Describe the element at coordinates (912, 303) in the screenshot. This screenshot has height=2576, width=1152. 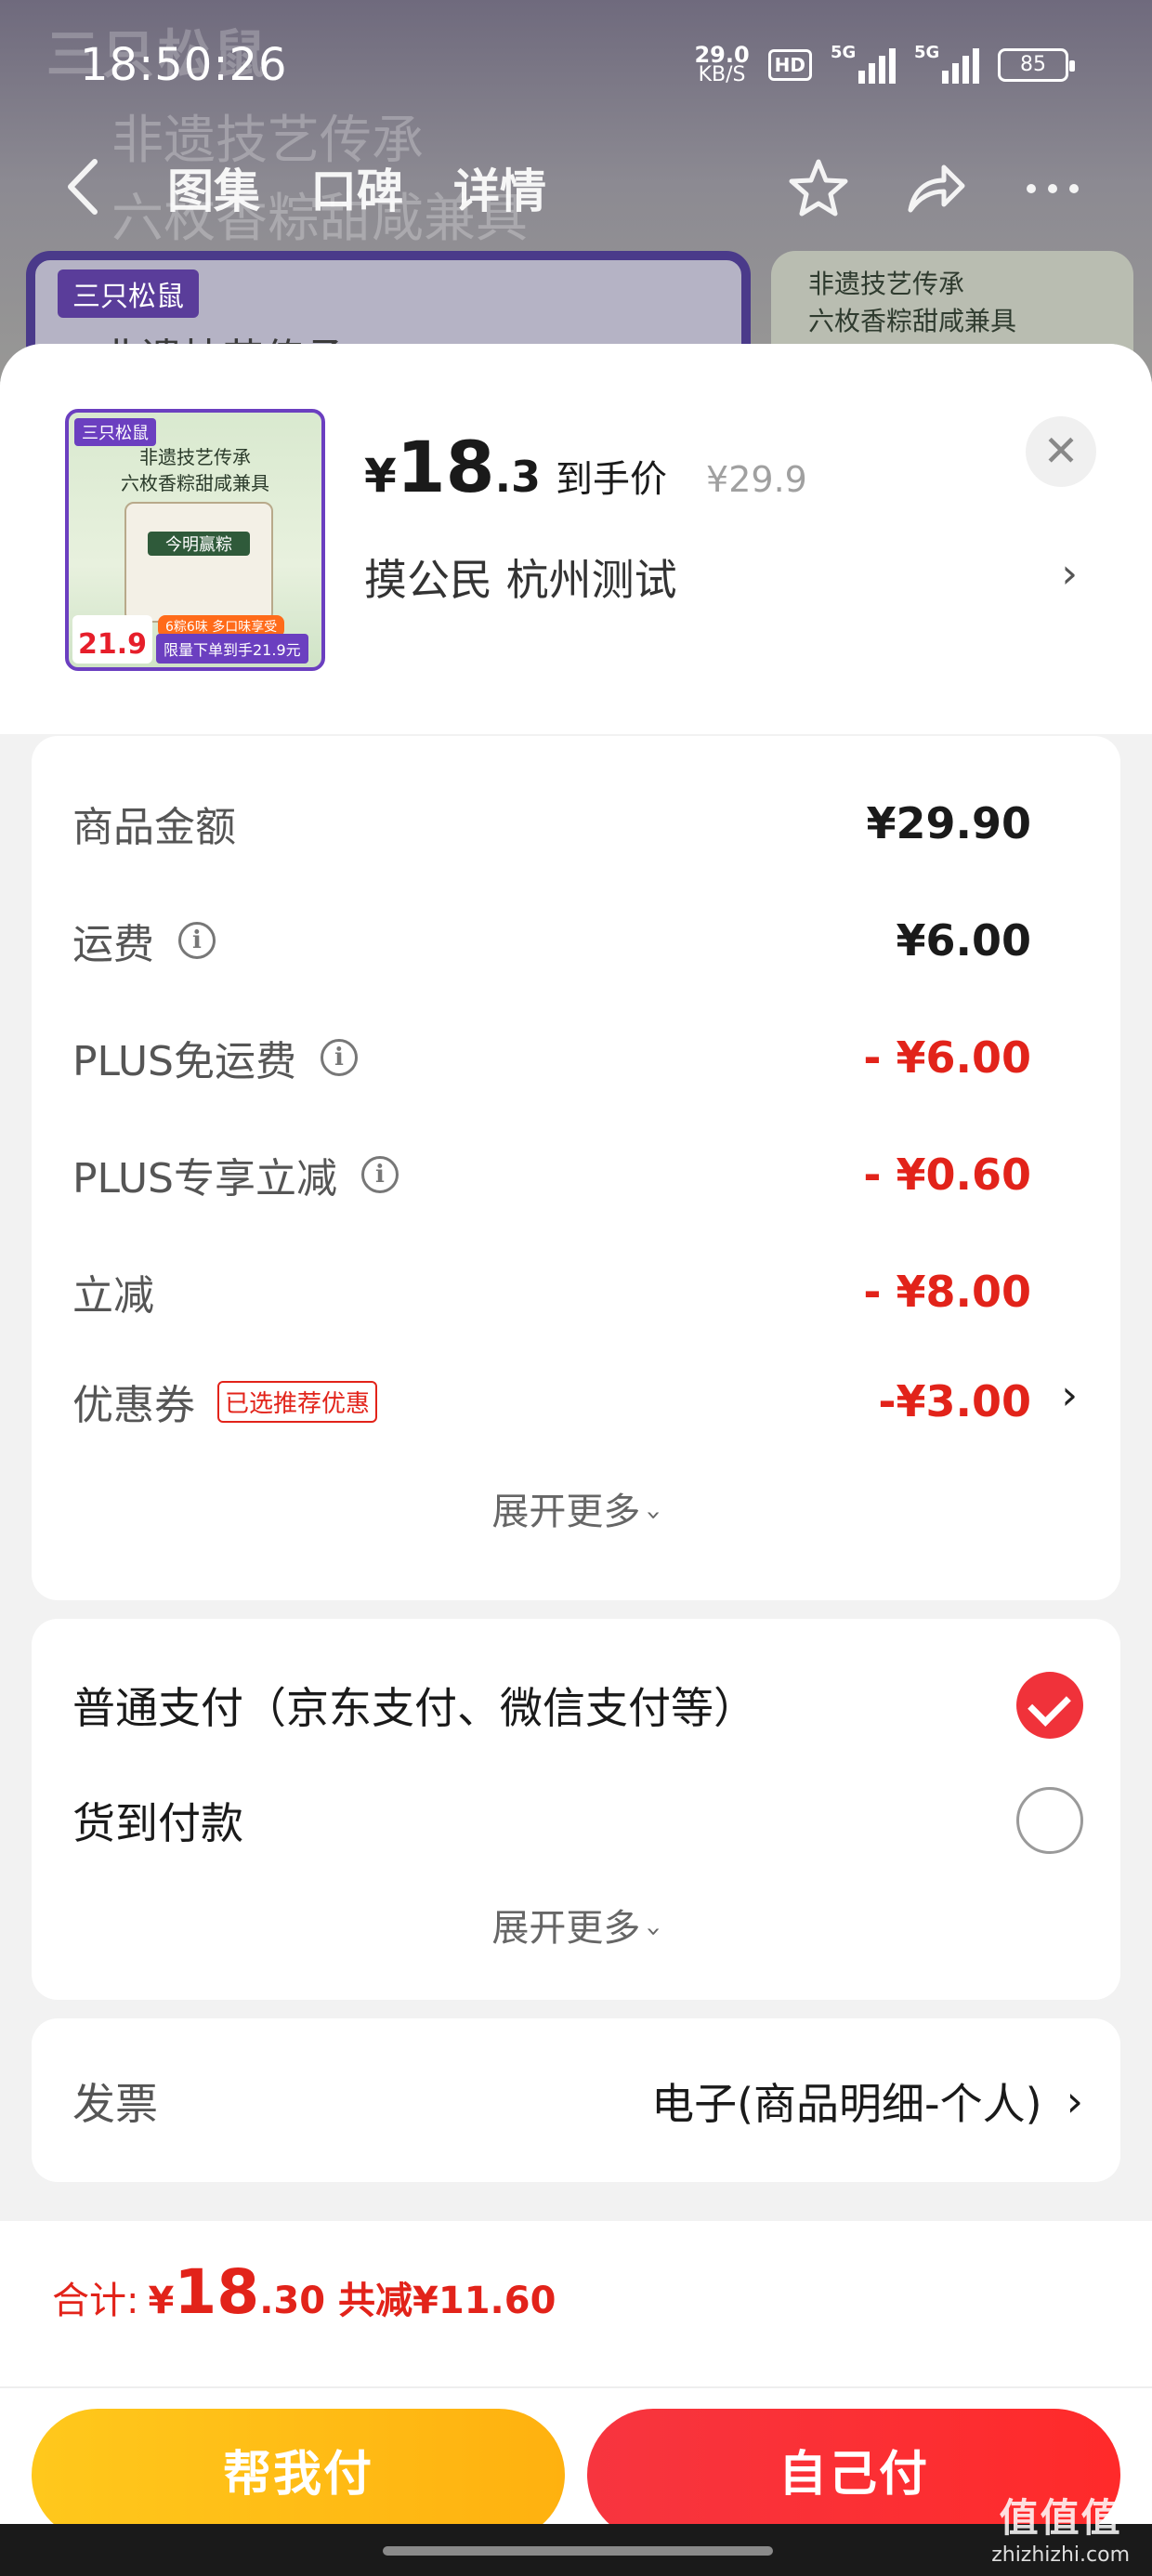
I see `background-side-card-text: 非遗技艺传承 六枚香粽甜咸兼具` at that location.